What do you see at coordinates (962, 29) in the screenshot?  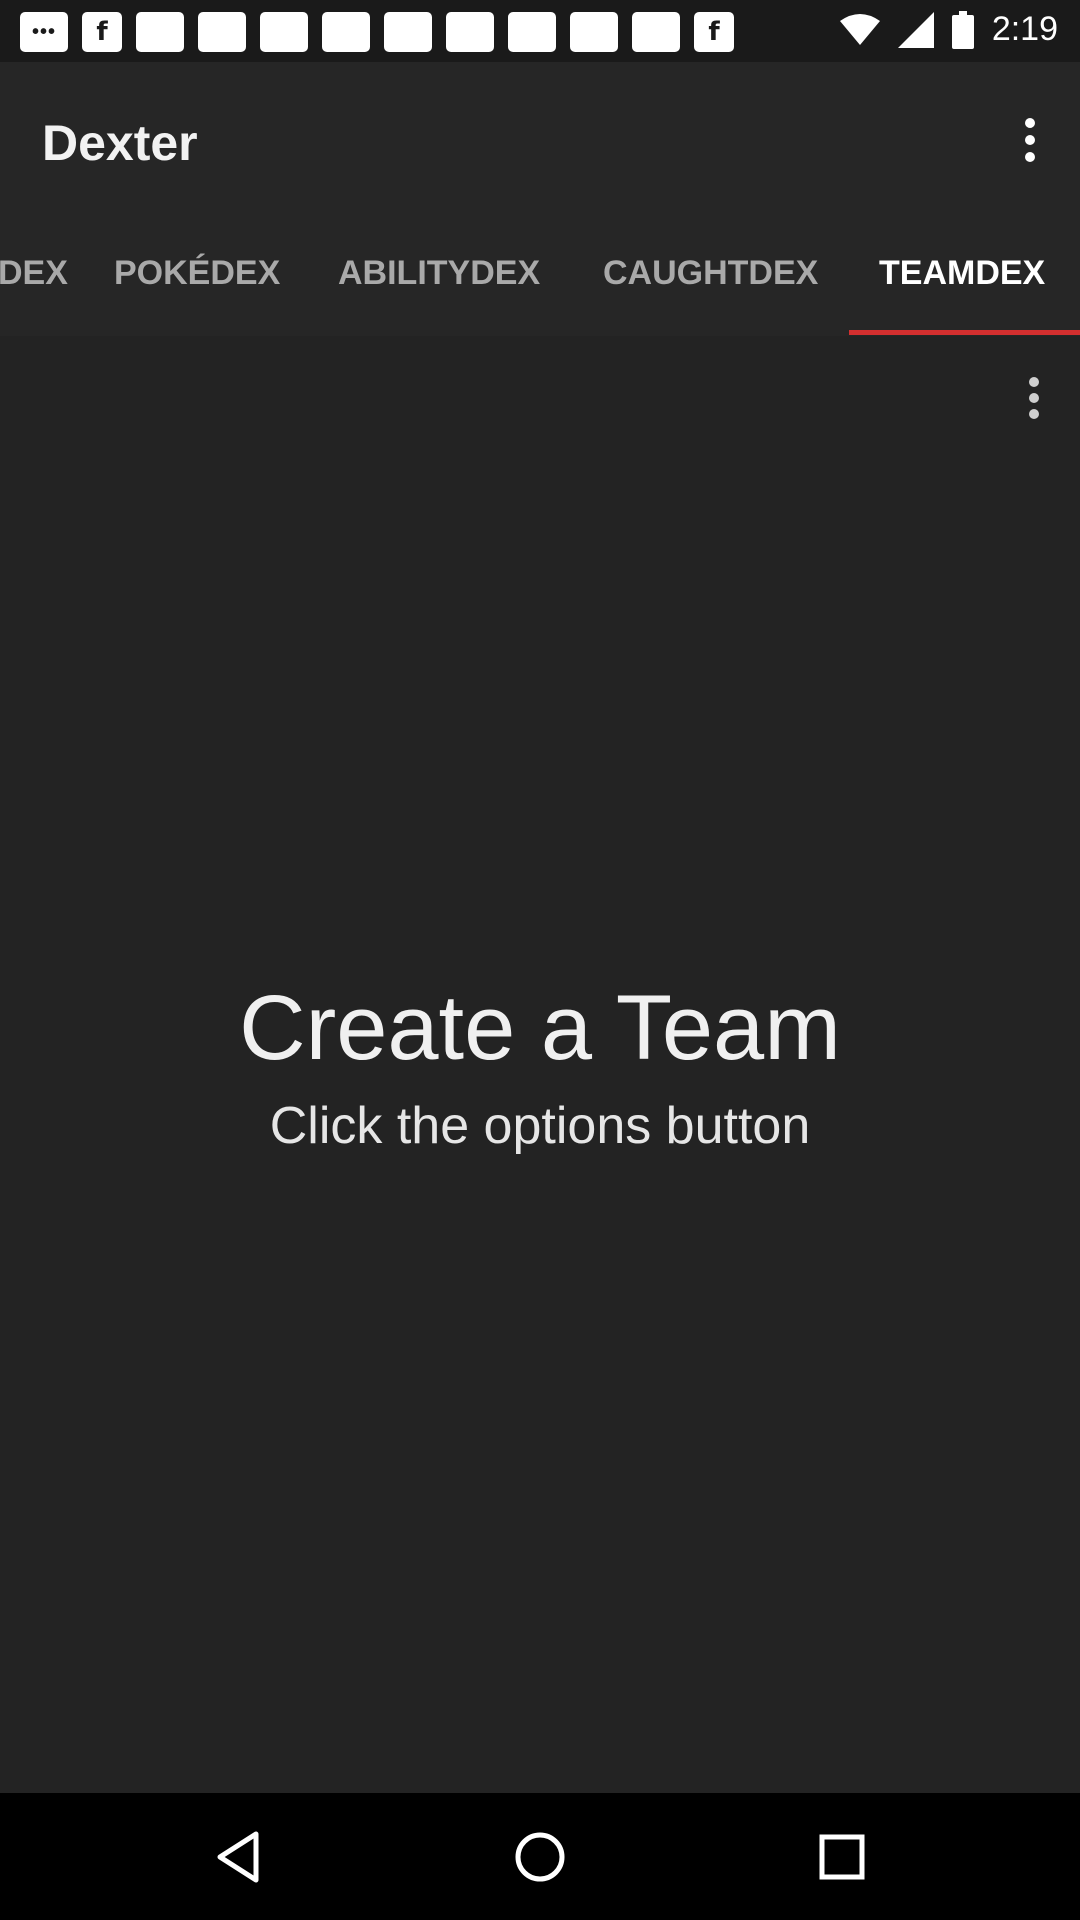 I see `battery-icon` at bounding box center [962, 29].